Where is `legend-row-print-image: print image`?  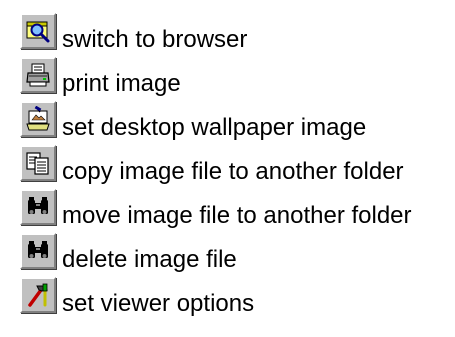 legend-row-print-image: print image is located at coordinates (235, 79).